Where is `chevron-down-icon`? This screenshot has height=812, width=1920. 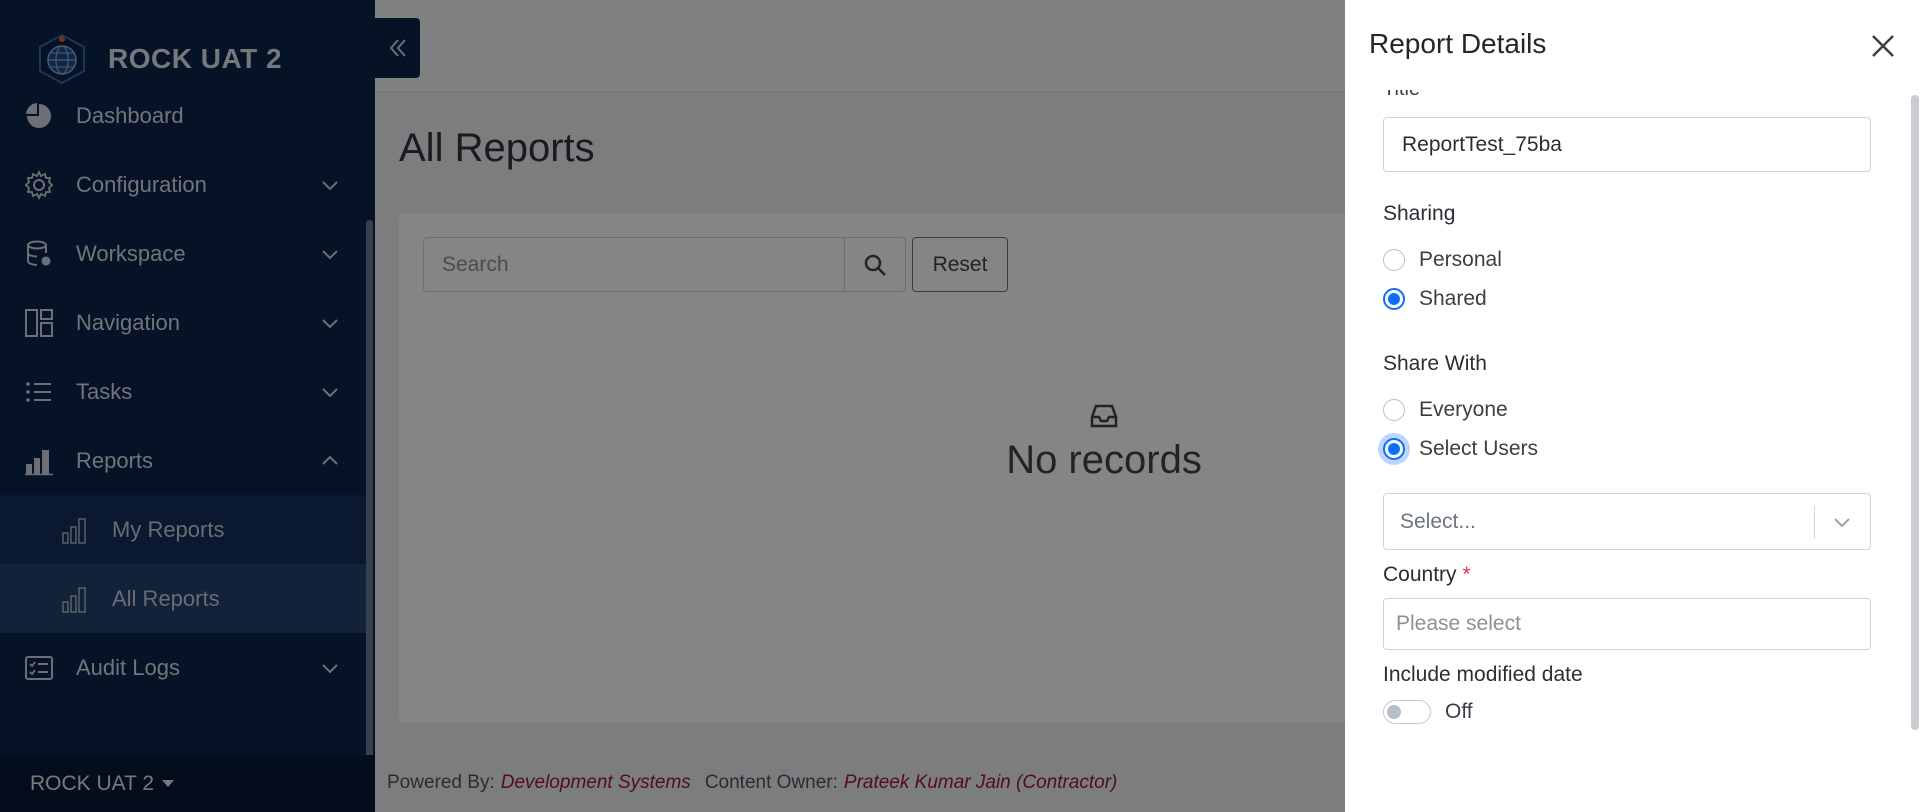
chevron-down-icon is located at coordinates (1842, 522).